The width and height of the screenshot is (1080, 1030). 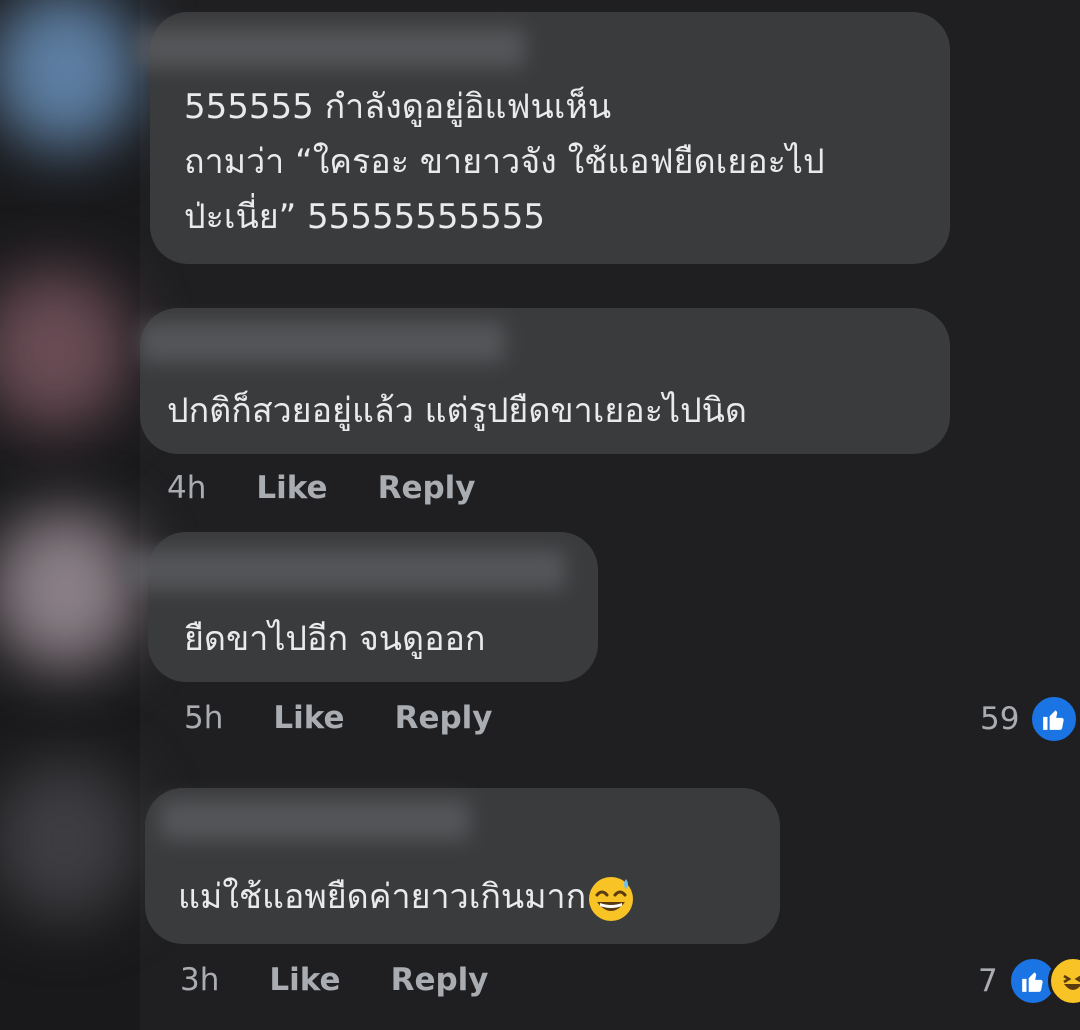 What do you see at coordinates (382, 897) in the screenshot?
I see `comment-line: แม่ใช้แอพยืดค่ายาวเกินมาก` at bounding box center [382, 897].